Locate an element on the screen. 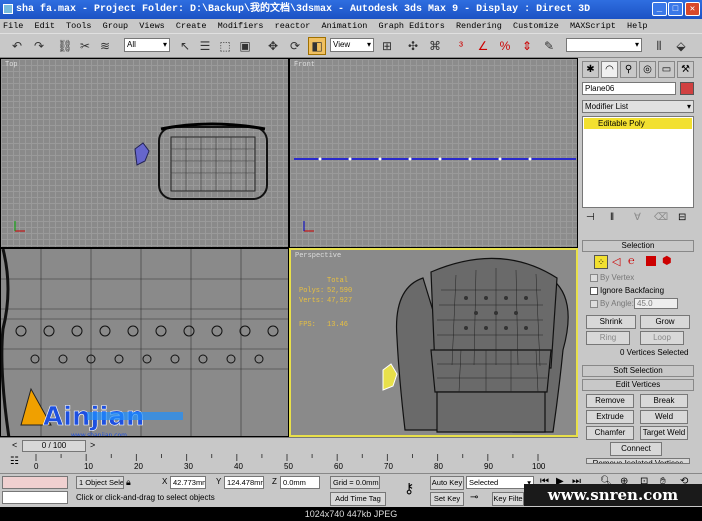 The image size is (702, 521). snap-toggle-icon: ³ is located at coordinates (461, 46).